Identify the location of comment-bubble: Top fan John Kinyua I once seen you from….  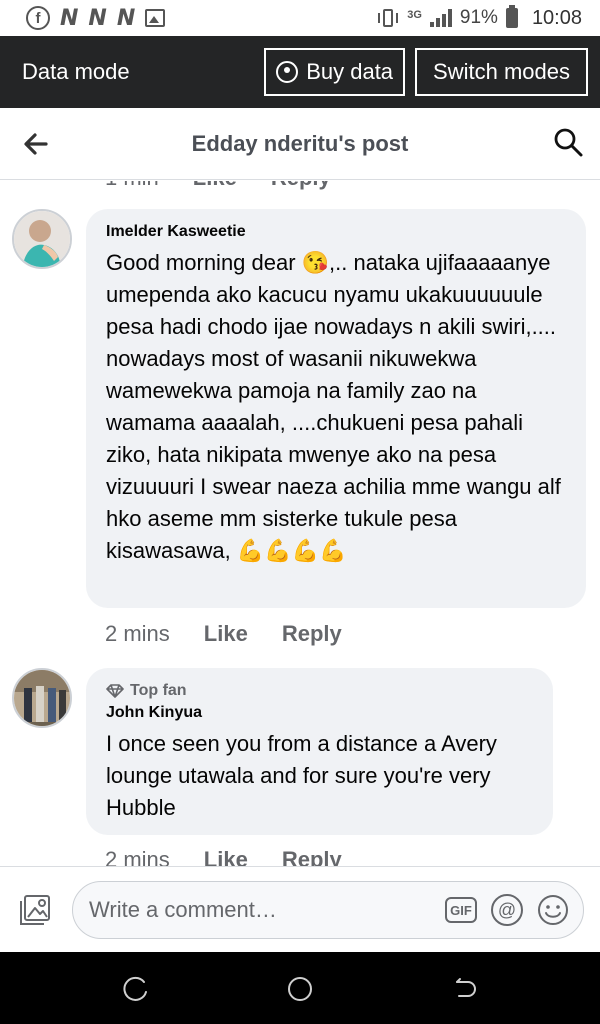
(319, 751).